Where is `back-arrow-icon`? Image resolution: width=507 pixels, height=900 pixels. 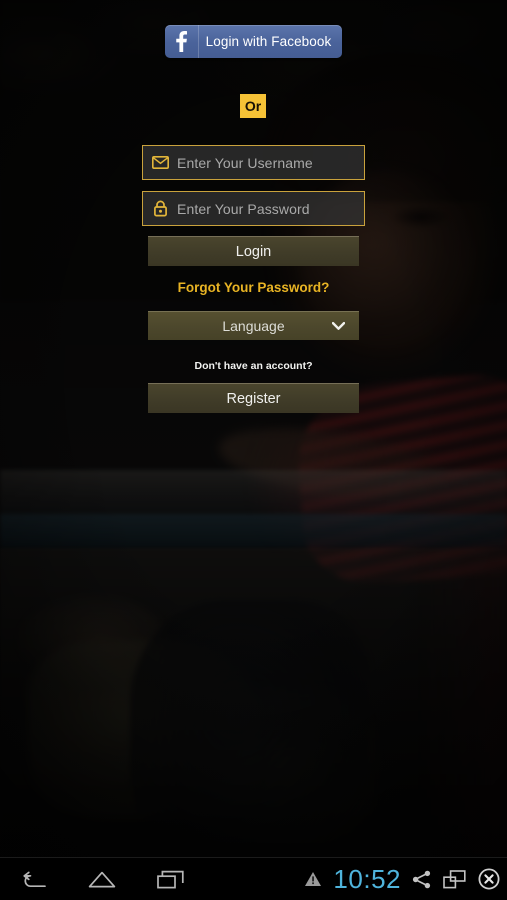
back-arrow-icon is located at coordinates (34, 879).